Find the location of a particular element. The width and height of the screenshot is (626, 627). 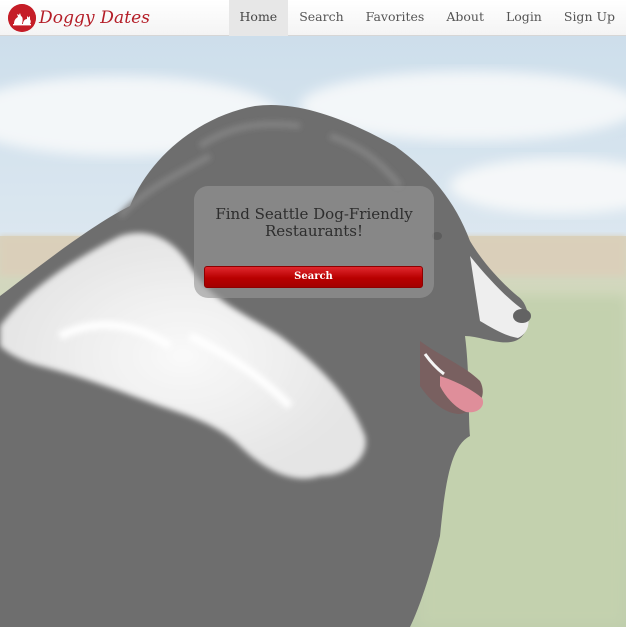

nav-search: Search is located at coordinates (321, 18).